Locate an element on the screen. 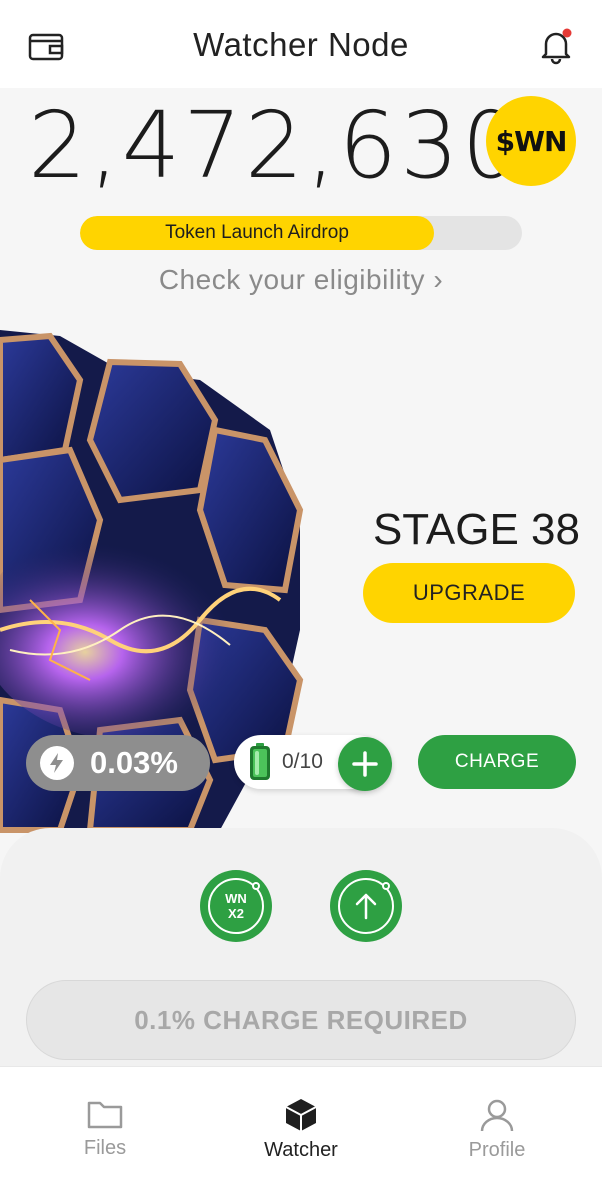 This screenshot has width=602, height=1200. multiplier-badge-icon: WN X2 is located at coordinates (236, 906).